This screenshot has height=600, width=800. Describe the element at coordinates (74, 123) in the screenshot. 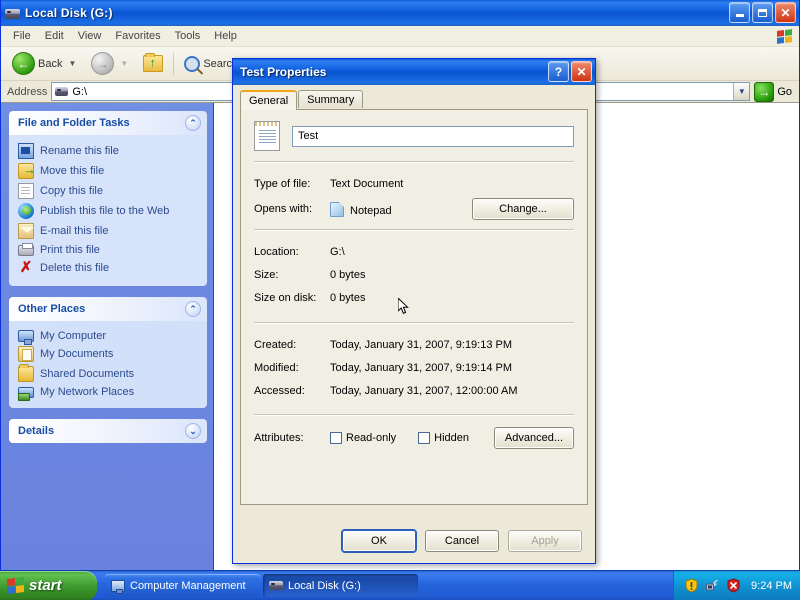

I see `panel-title: File and Folder Tasks` at that location.